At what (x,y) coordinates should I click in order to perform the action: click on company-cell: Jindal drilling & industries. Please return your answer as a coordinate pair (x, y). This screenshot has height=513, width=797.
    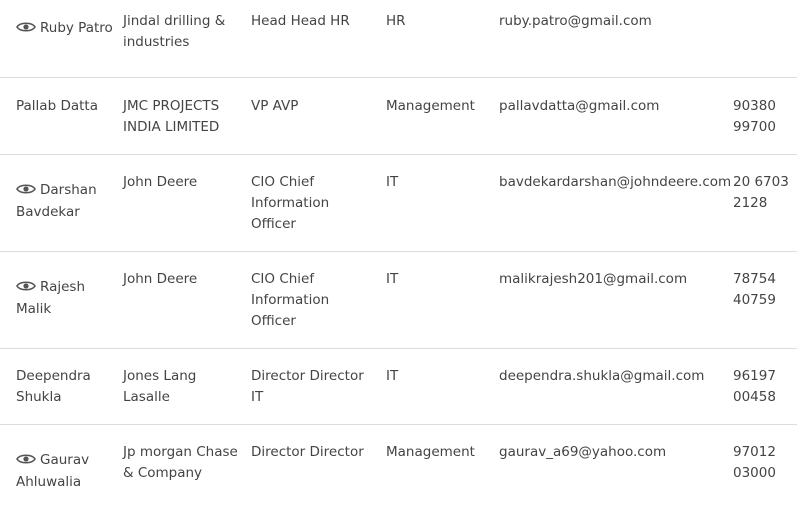
    Looking at the image, I should click on (174, 31).